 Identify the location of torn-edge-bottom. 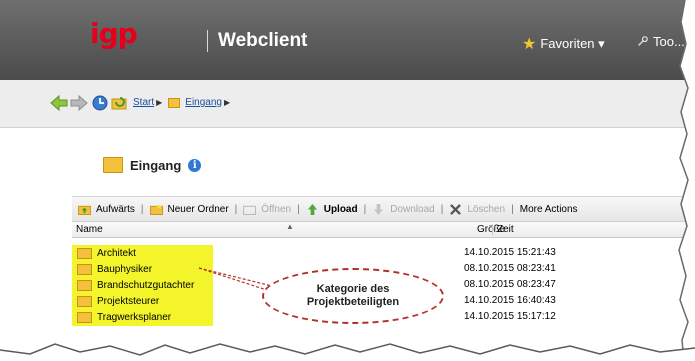
(347, 352).